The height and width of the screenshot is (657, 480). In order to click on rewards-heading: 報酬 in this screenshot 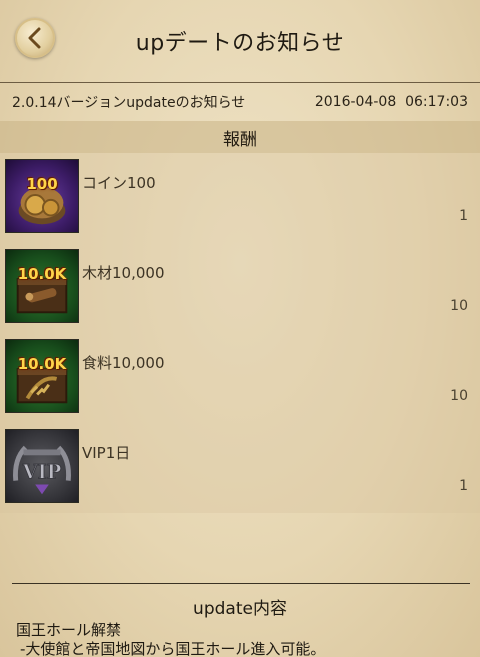, I will do `click(240, 137)`.